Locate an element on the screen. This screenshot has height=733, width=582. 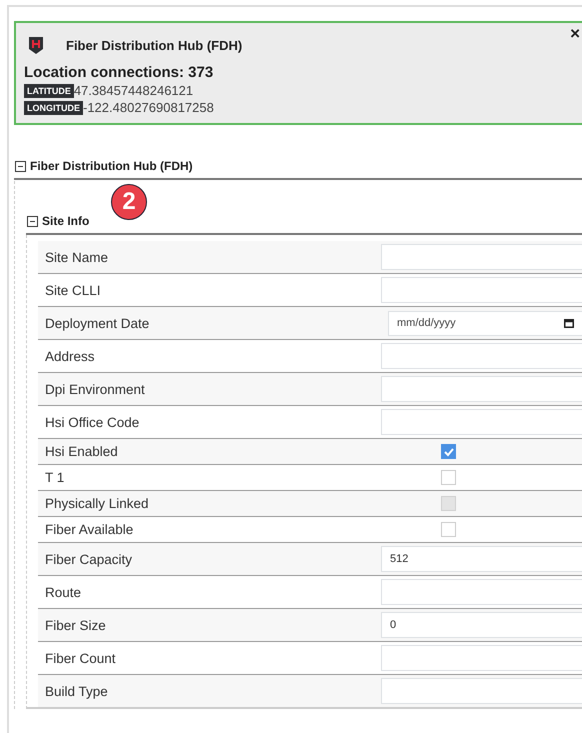
coordinate-value: 47.38457448246121 is located at coordinates (134, 90).